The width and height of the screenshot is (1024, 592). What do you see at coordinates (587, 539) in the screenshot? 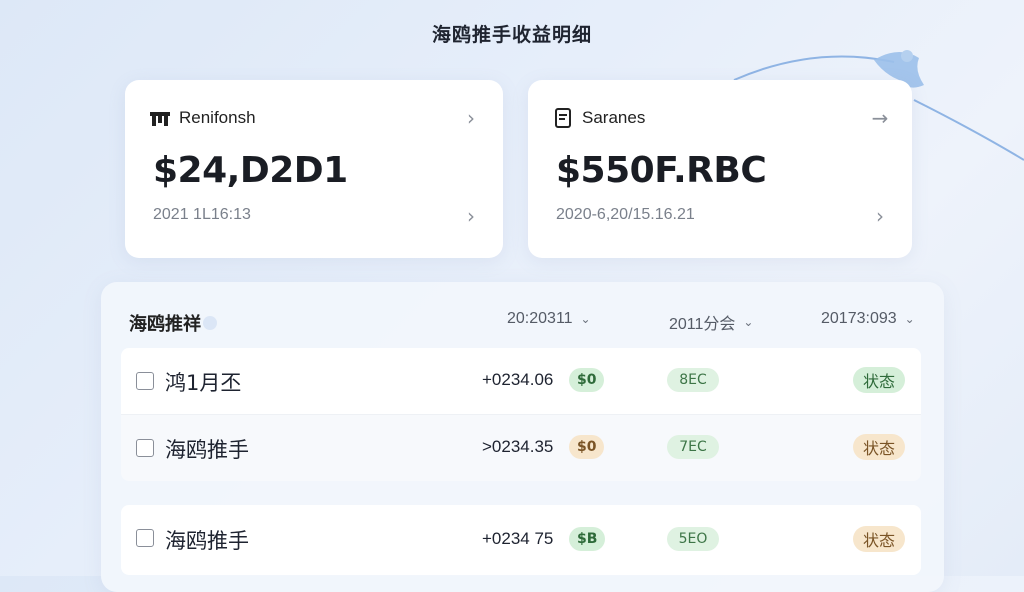
I see `amount-tag: $B` at bounding box center [587, 539].